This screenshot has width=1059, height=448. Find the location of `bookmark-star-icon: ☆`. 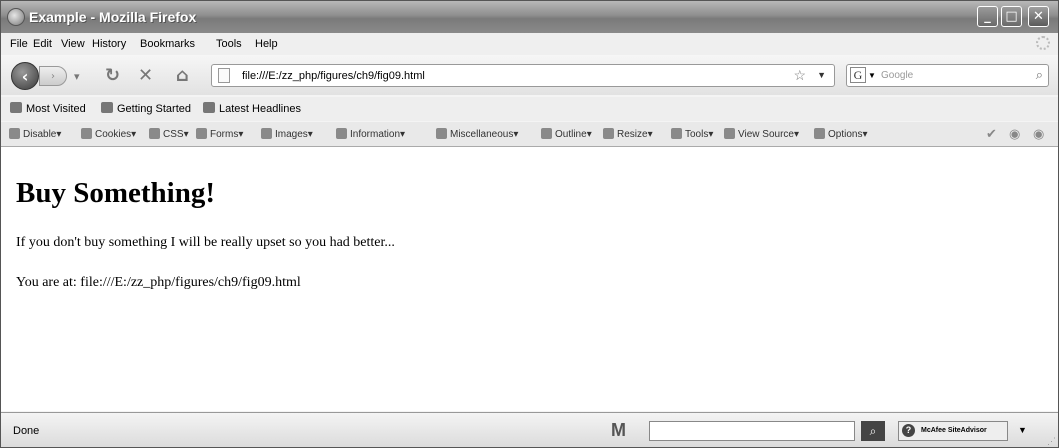

bookmark-star-icon: ☆ is located at coordinates (799, 75).